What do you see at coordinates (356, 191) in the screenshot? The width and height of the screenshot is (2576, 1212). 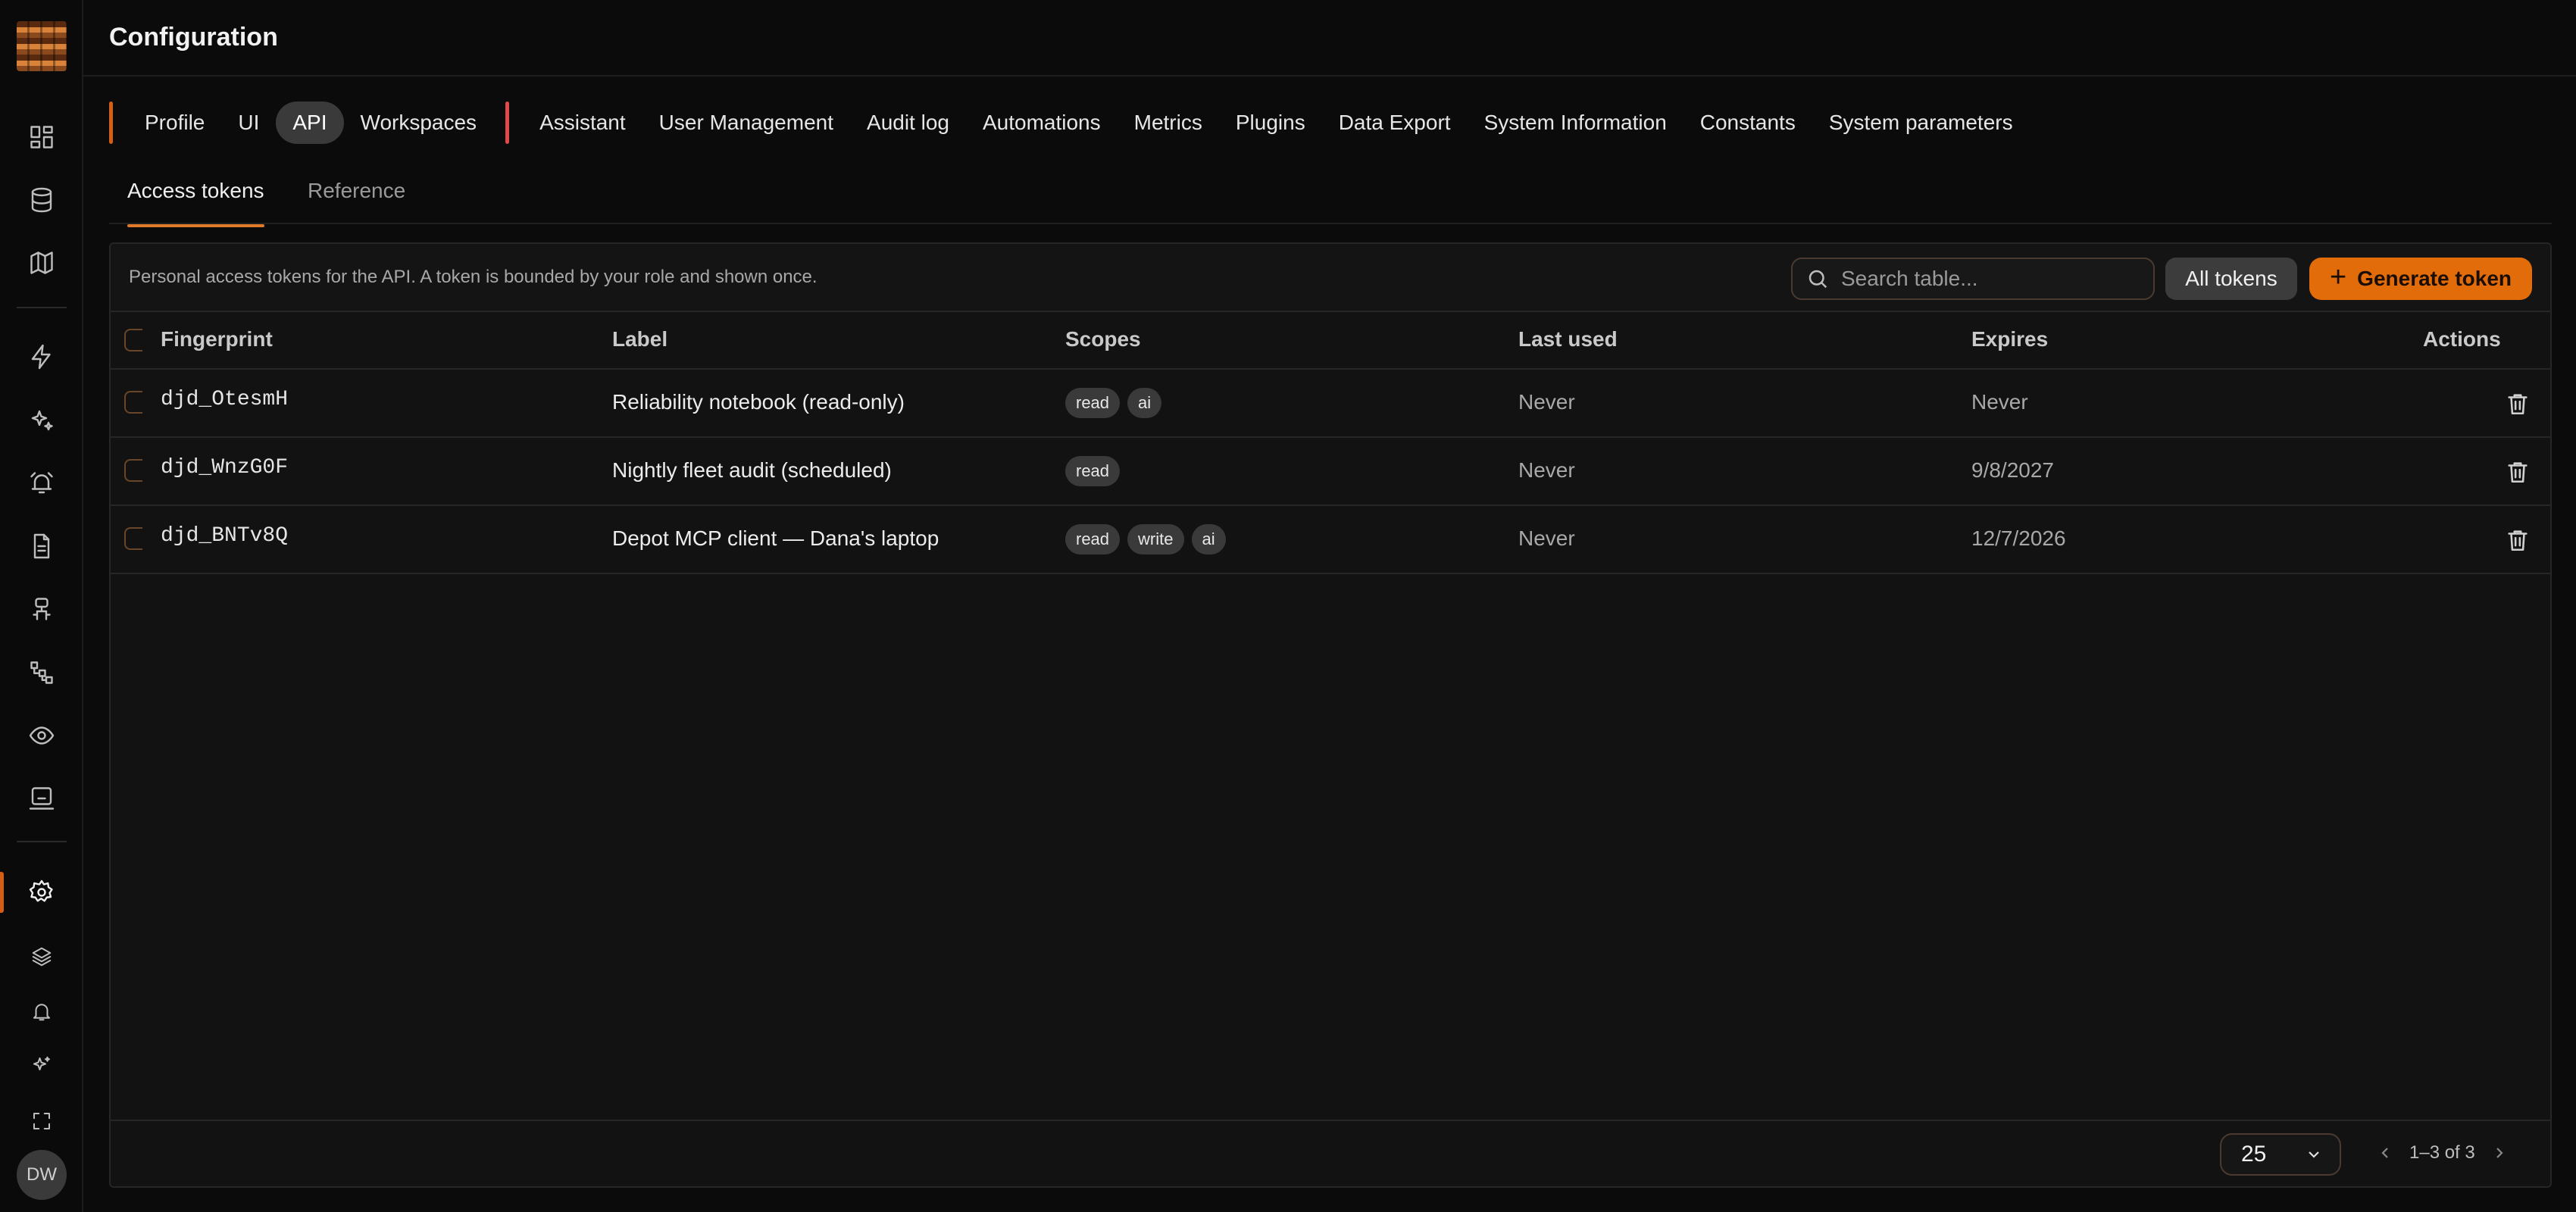 I see `subtab-reference: Reference` at bounding box center [356, 191].